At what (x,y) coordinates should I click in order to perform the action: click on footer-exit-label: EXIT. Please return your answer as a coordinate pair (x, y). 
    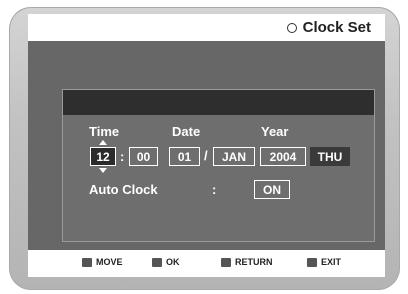
    Looking at the image, I should click on (331, 262).